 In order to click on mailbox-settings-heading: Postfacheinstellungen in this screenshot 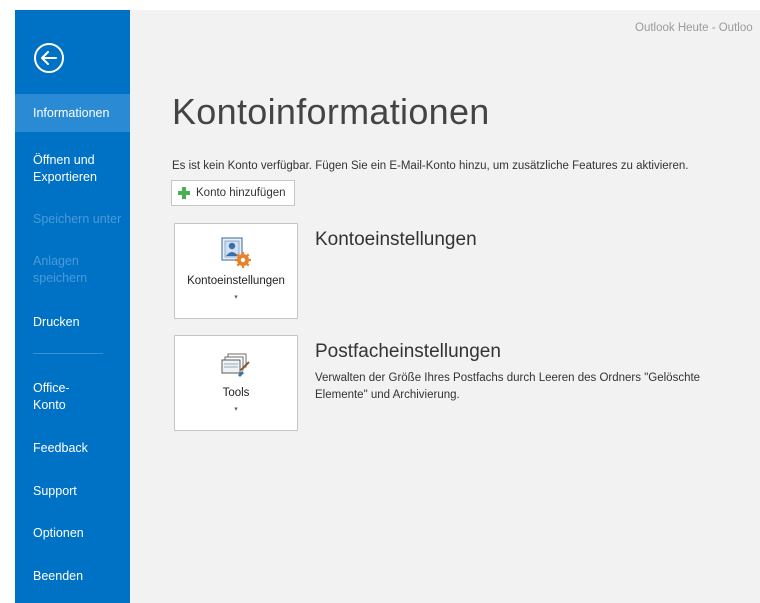, I will do `click(408, 351)`.